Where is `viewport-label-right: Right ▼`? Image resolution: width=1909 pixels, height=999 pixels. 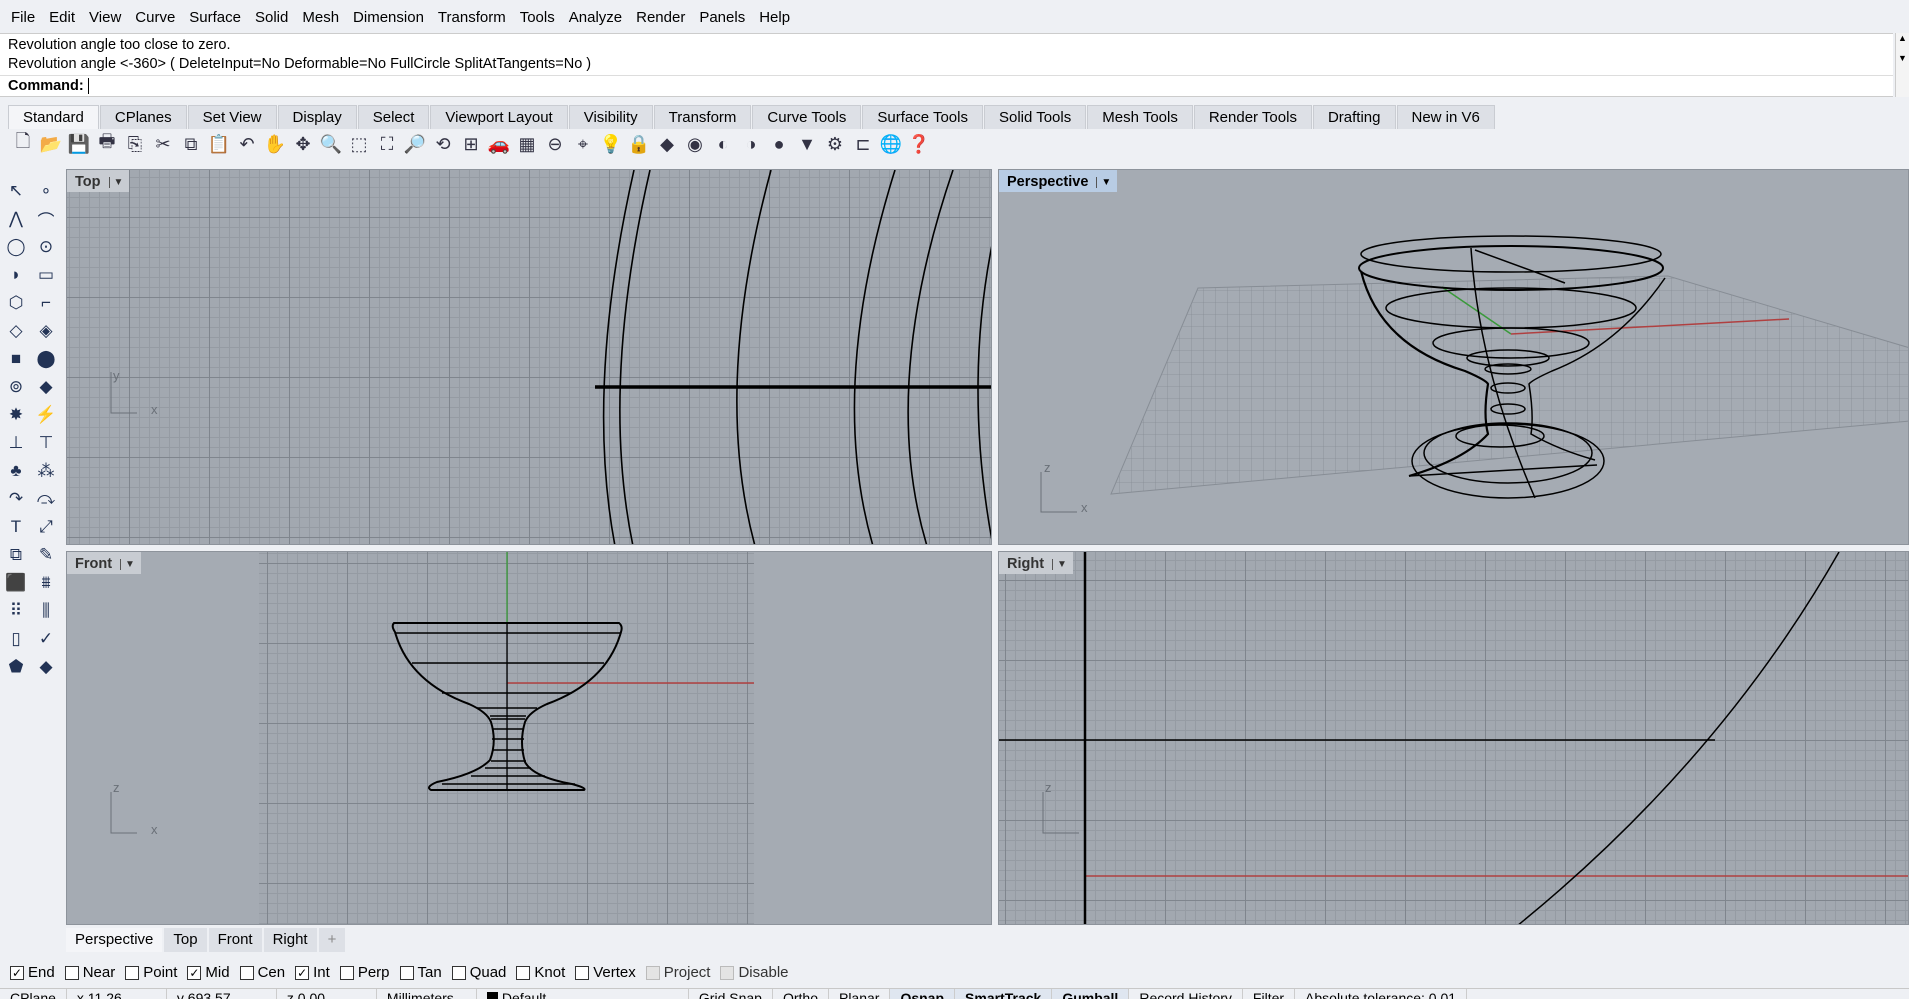
viewport-label-right: Right ▼ is located at coordinates (1036, 563).